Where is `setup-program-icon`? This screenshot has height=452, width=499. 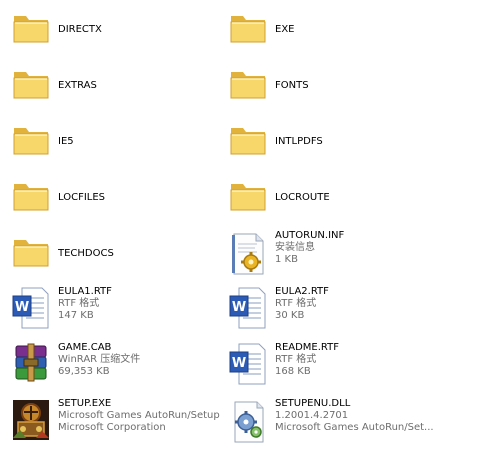
setup-program-icon is located at coordinates (31, 422).